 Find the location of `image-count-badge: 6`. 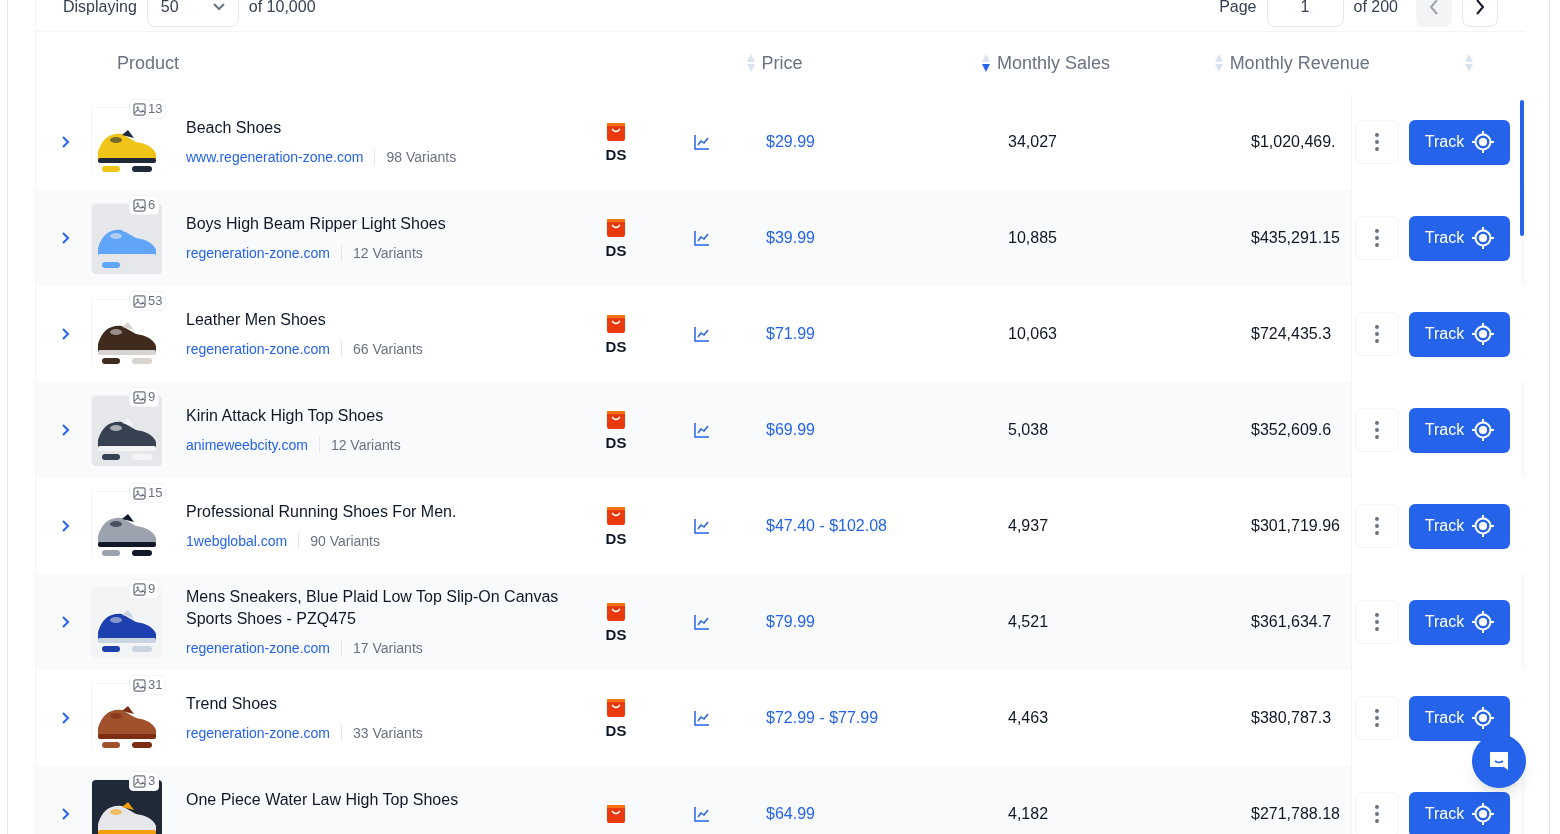

image-count-badge: 6 is located at coordinates (144, 205).